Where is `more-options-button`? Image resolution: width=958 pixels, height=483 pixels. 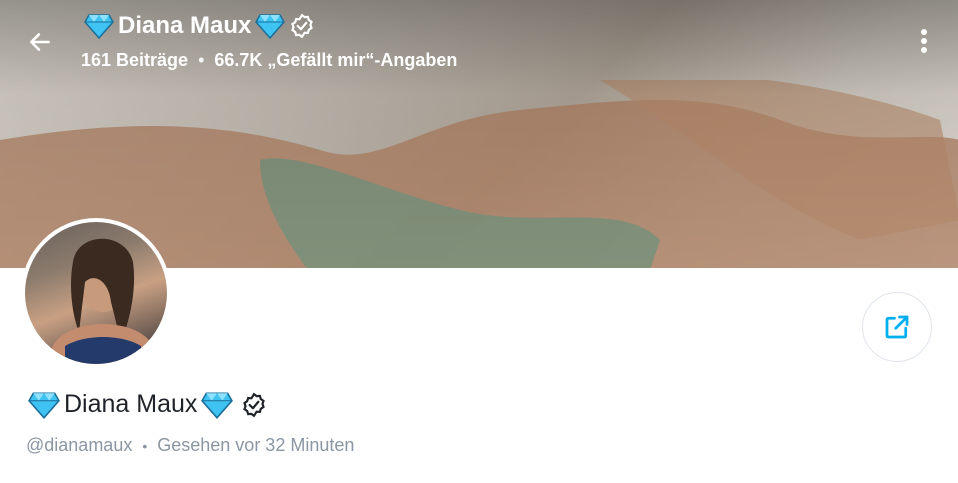
more-options-button is located at coordinates (924, 41).